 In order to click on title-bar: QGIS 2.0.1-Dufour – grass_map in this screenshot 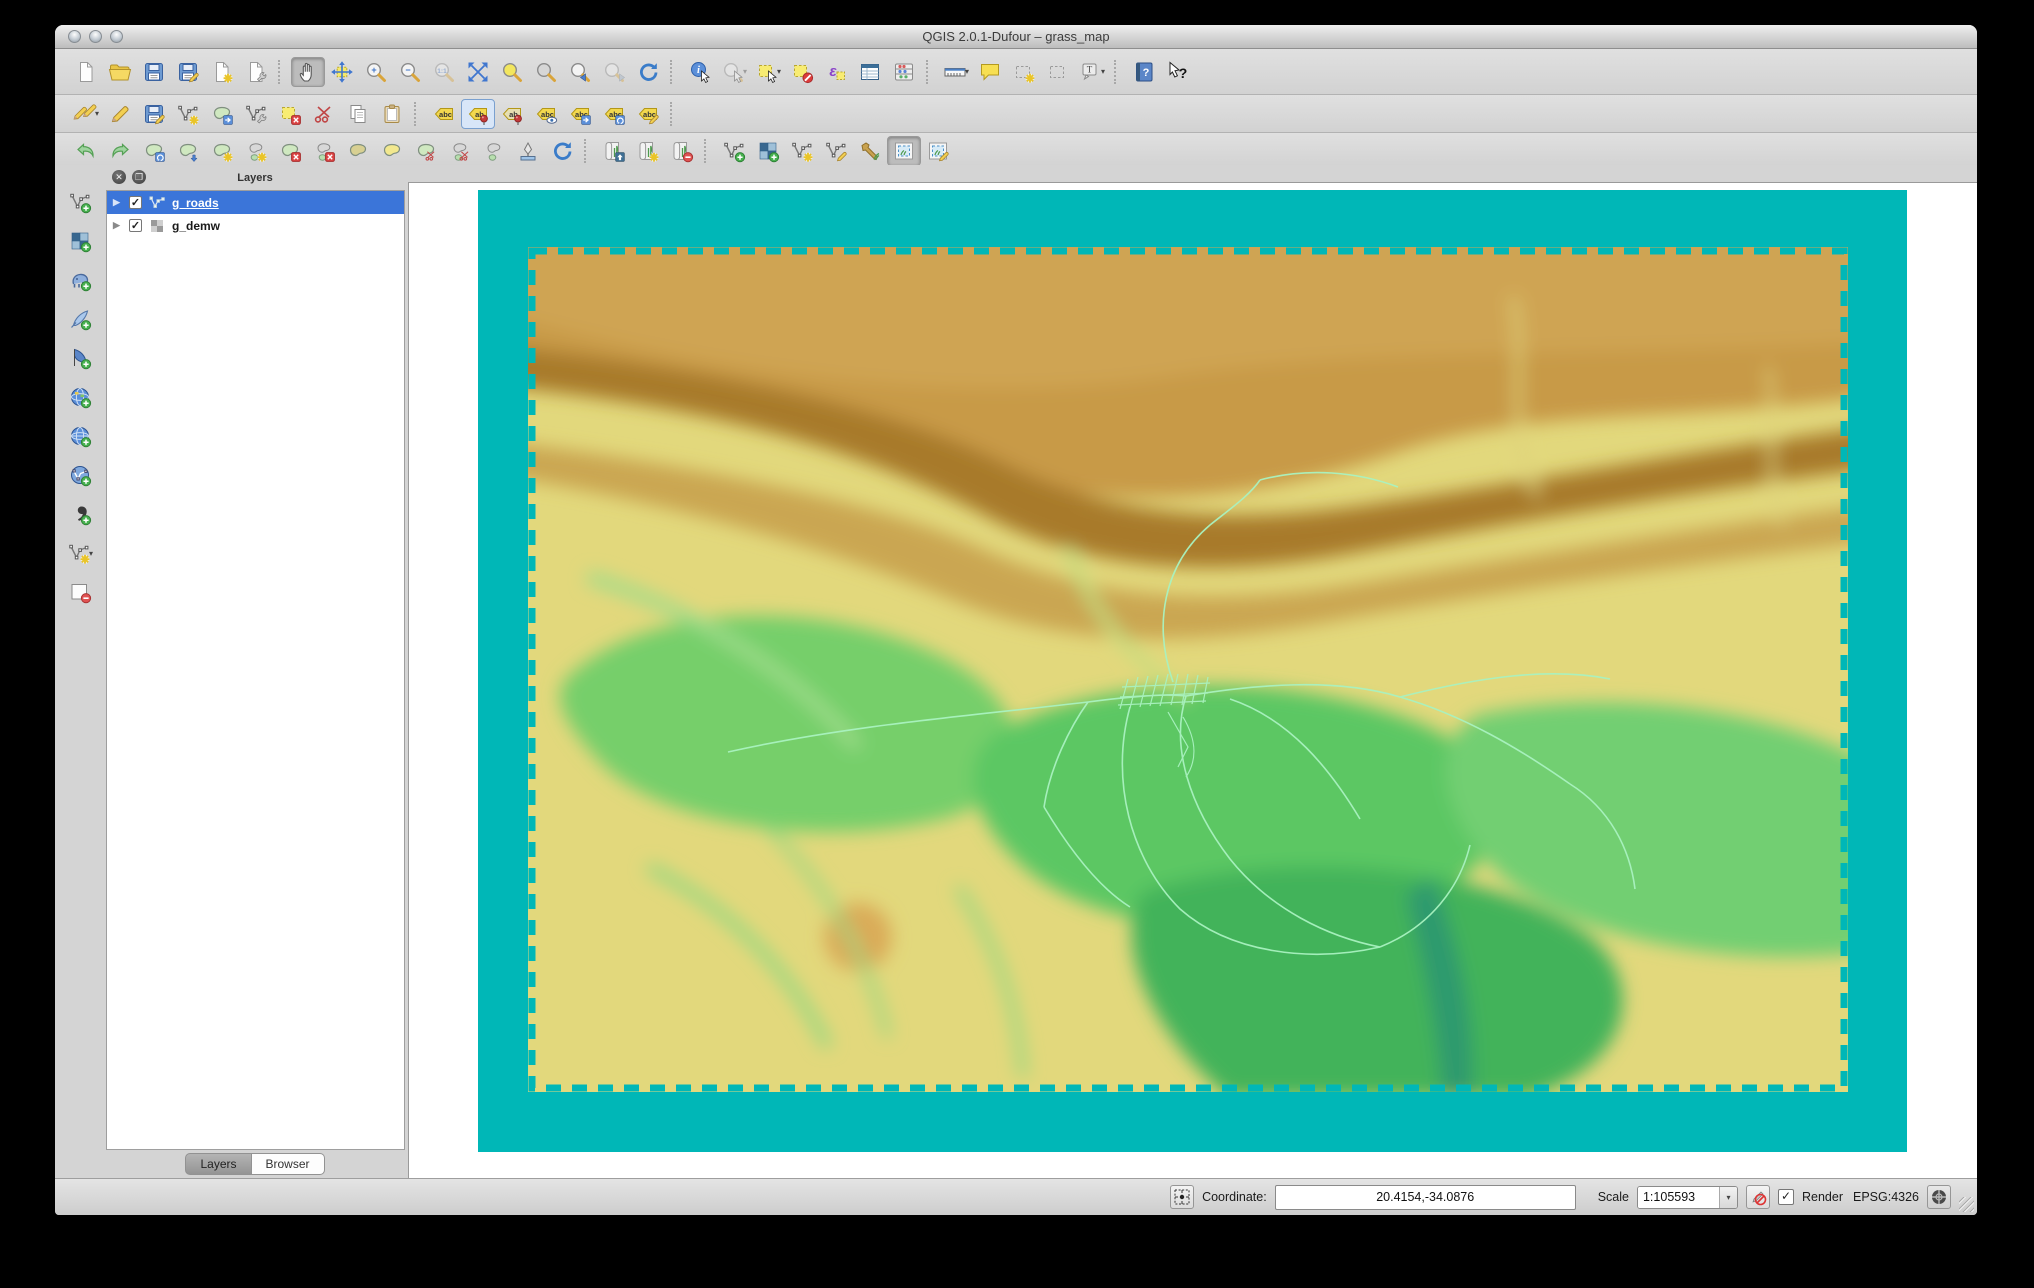, I will do `click(1016, 37)`.